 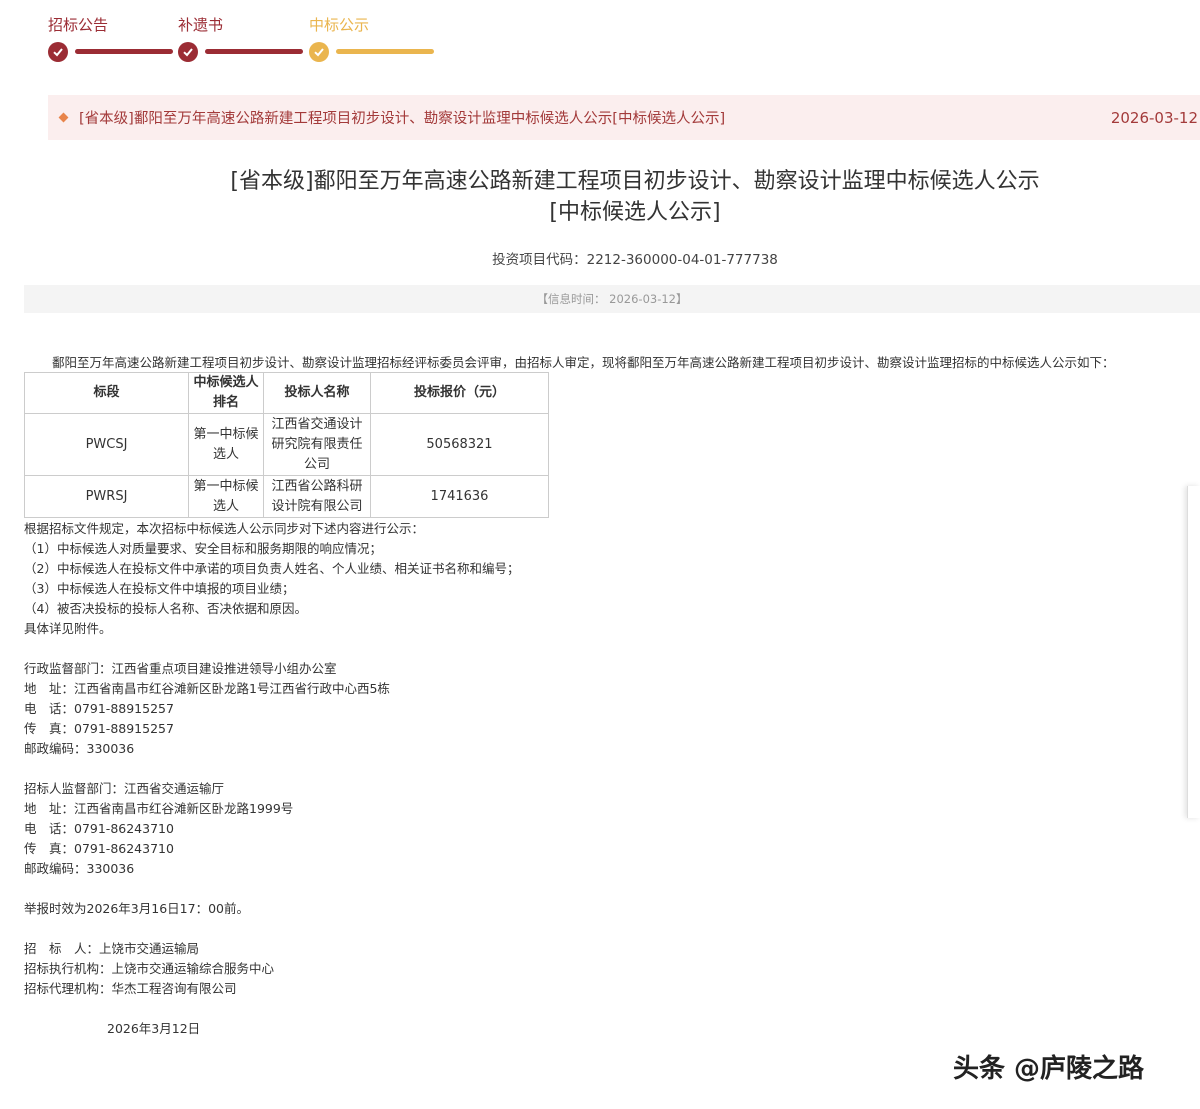 I want to click on bidding-agent: 招标代理机构：华杰工程咨询有限公司, so click(x=130, y=988).